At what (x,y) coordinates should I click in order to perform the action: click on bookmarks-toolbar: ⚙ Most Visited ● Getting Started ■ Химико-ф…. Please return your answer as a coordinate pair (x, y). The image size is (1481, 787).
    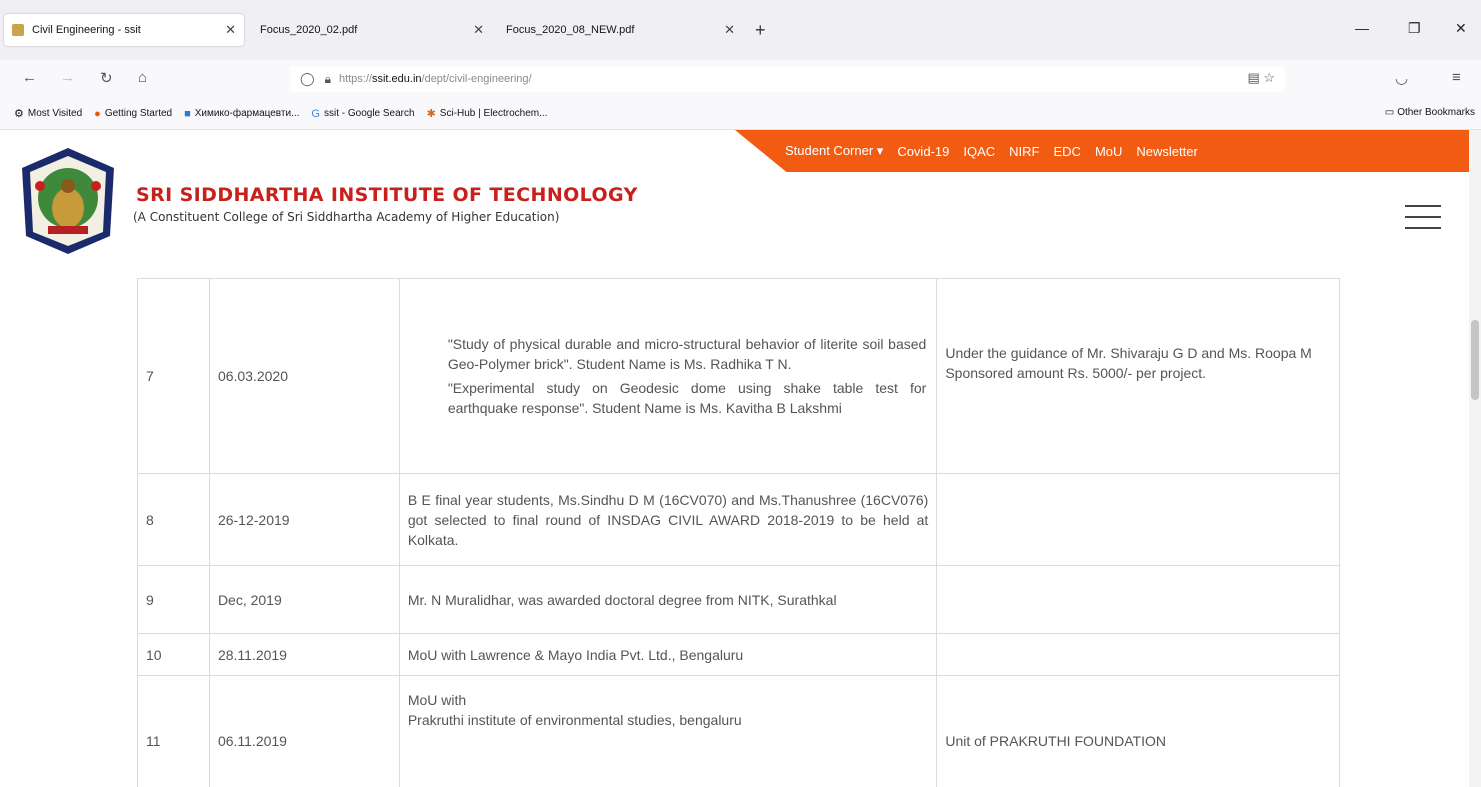
    Looking at the image, I should click on (740, 114).